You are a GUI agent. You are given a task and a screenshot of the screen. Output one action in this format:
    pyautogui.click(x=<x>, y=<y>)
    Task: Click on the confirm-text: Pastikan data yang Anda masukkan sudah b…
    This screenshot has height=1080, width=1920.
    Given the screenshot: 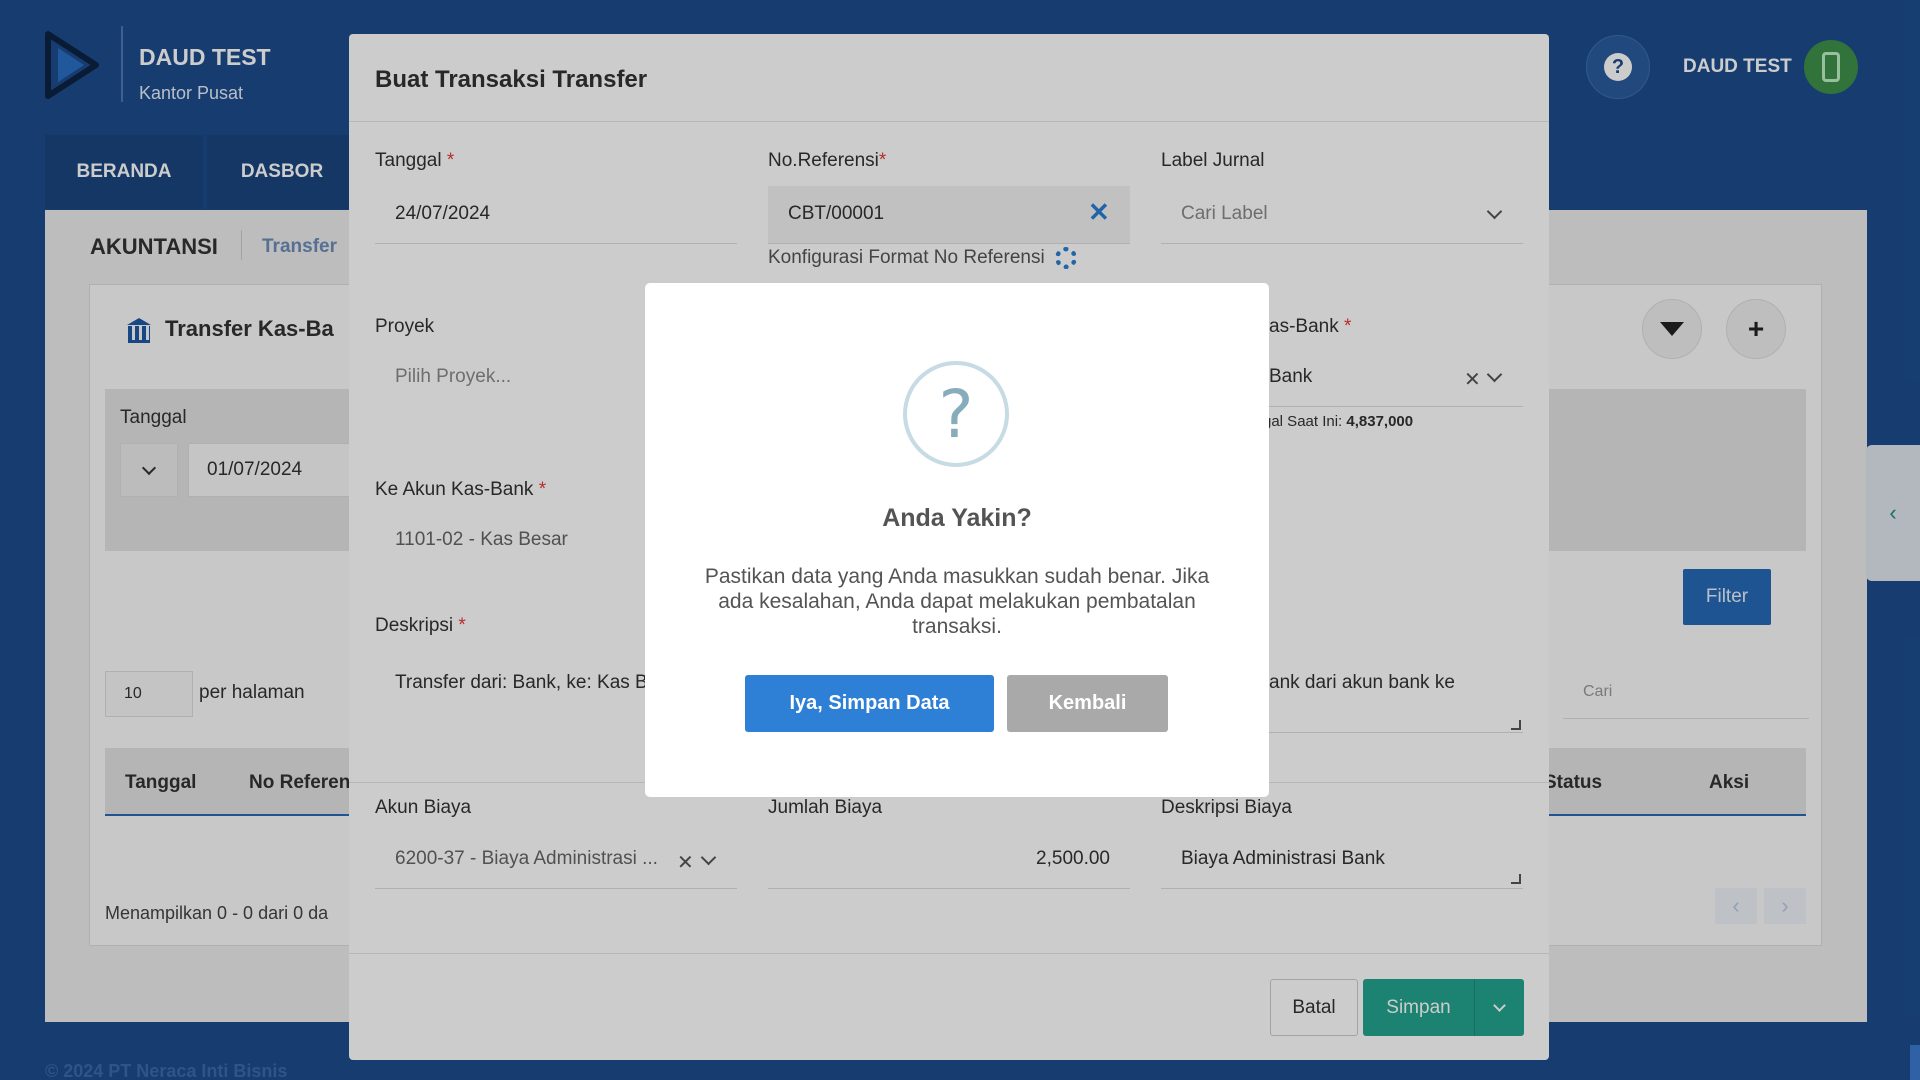 What is the action you would take?
    pyautogui.click(x=957, y=601)
    